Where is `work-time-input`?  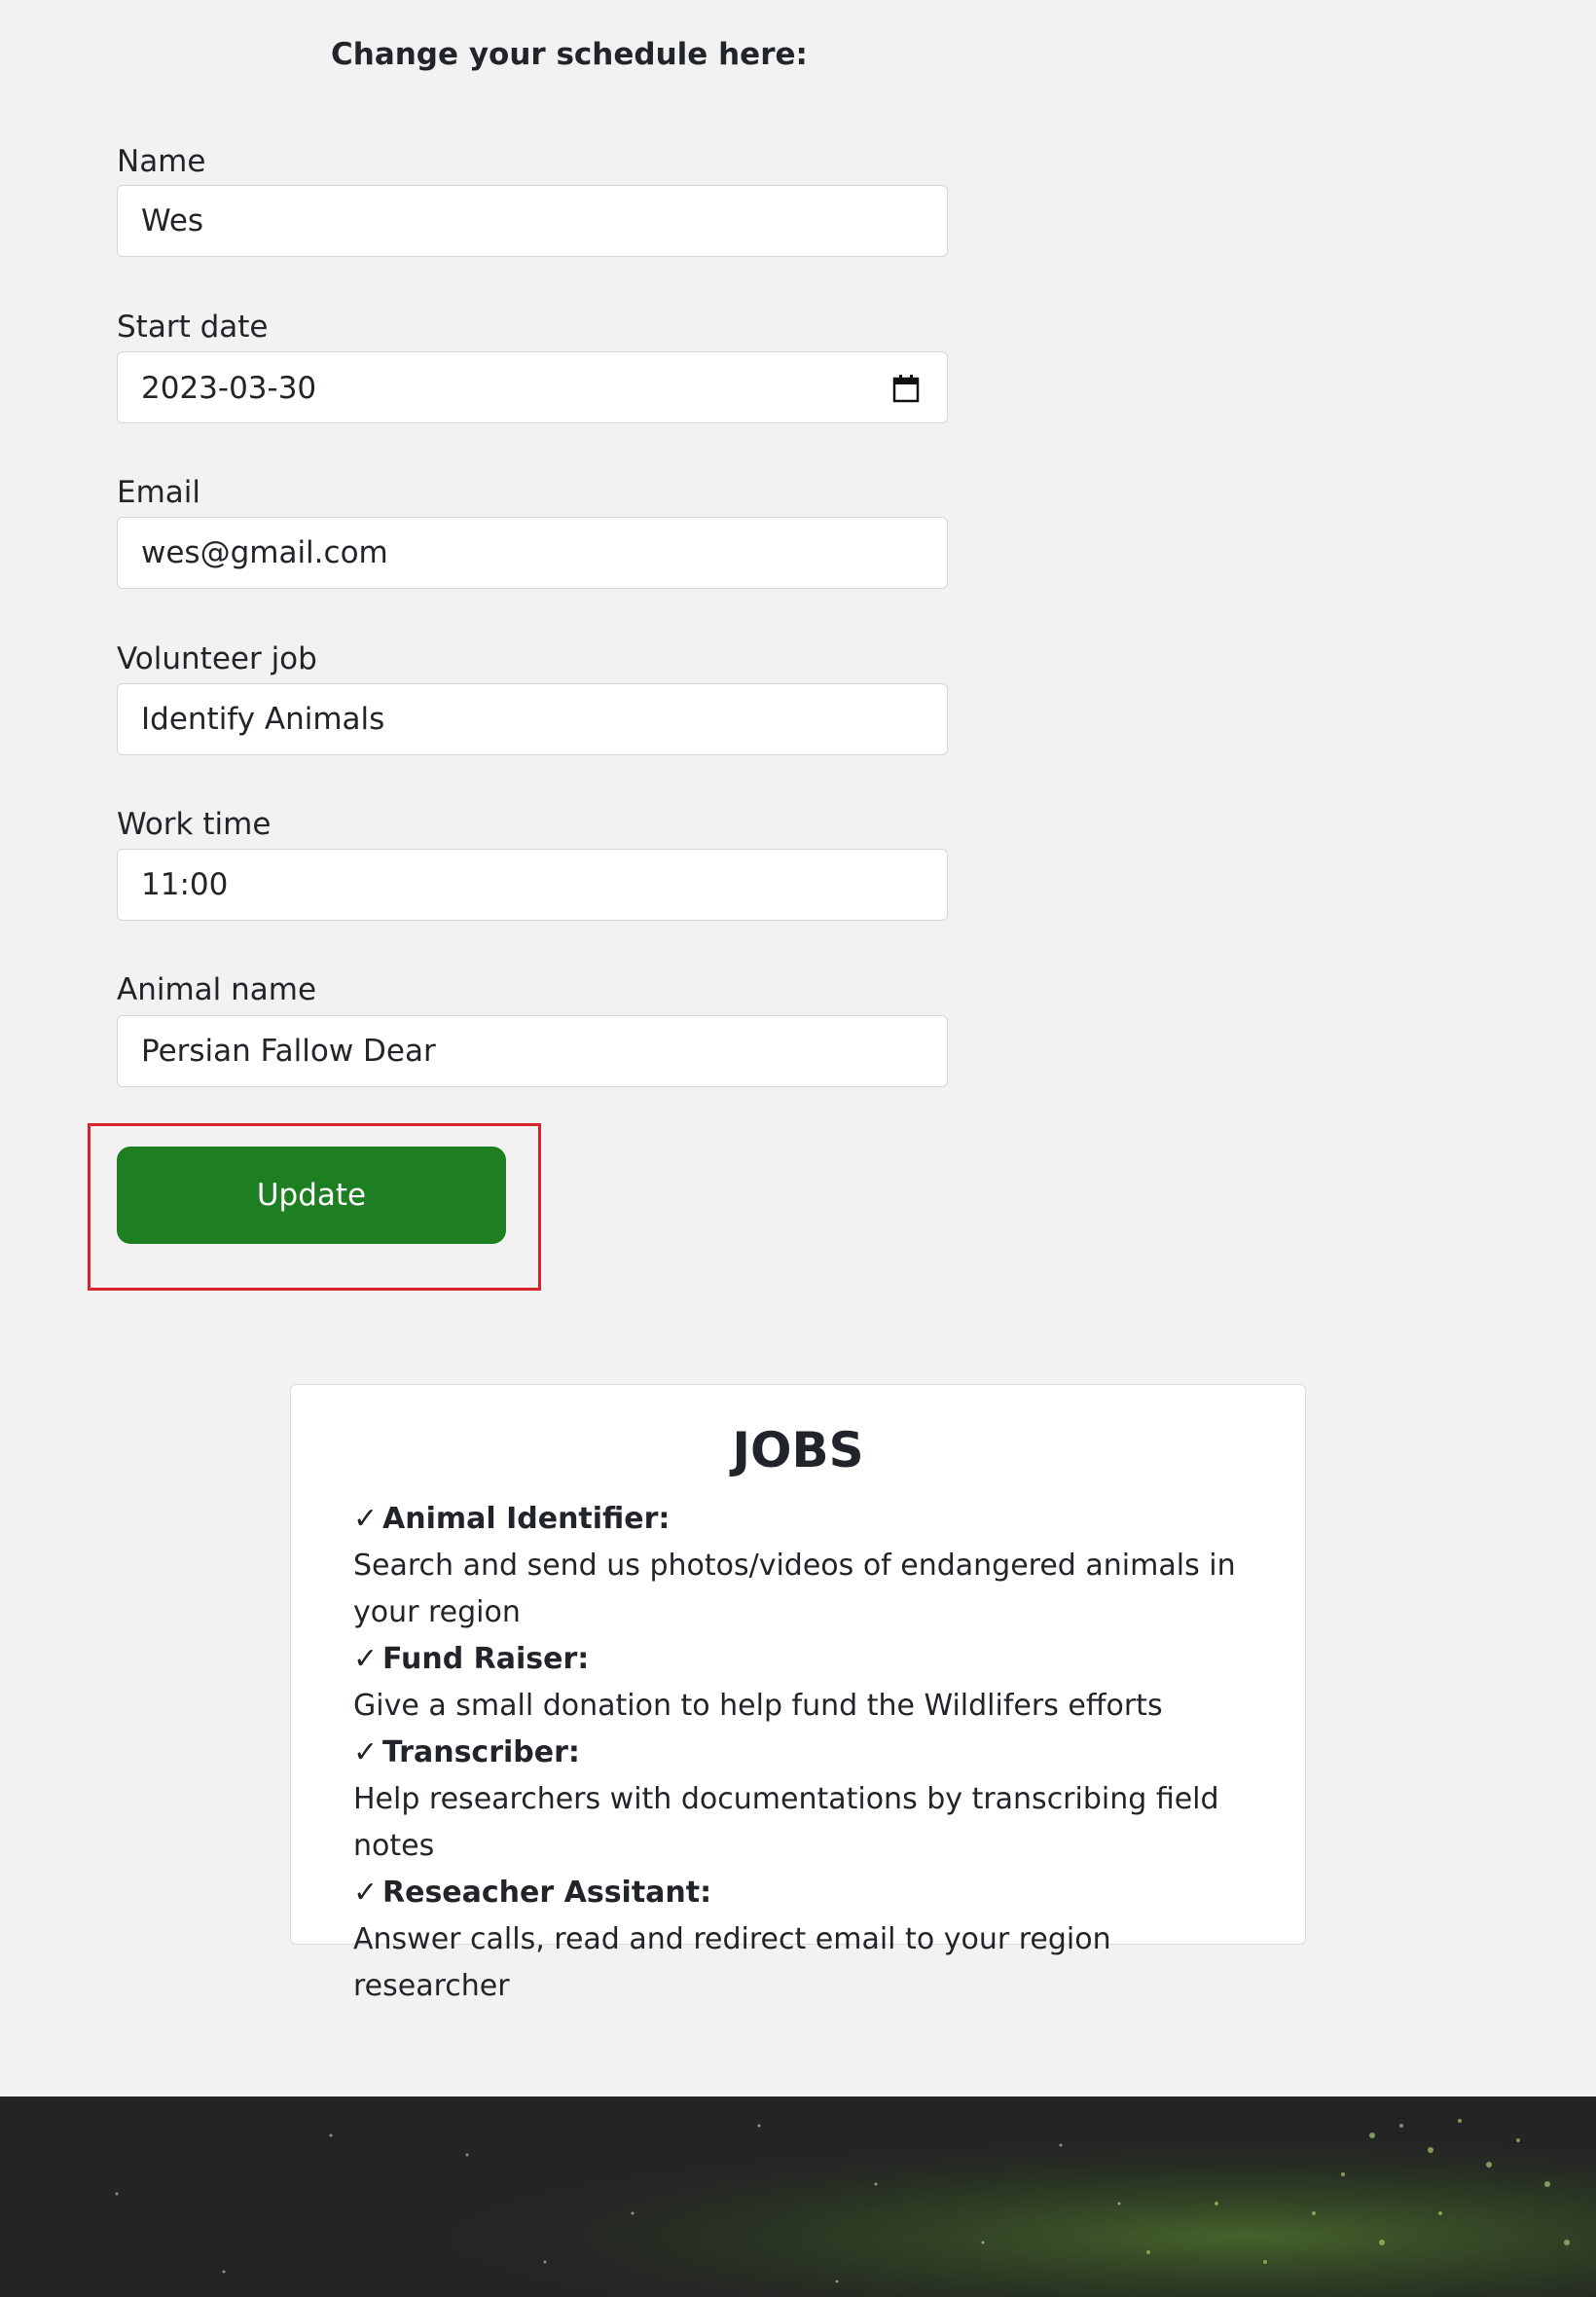
work-time-input is located at coordinates (532, 885).